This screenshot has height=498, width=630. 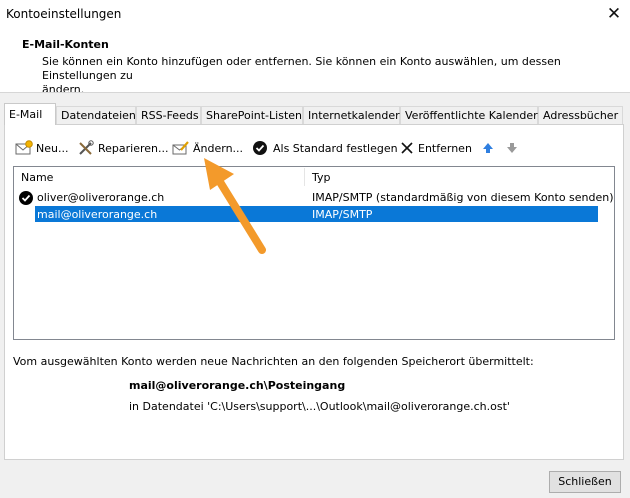 I want to click on column-header-type: Typ, so click(x=321, y=177).